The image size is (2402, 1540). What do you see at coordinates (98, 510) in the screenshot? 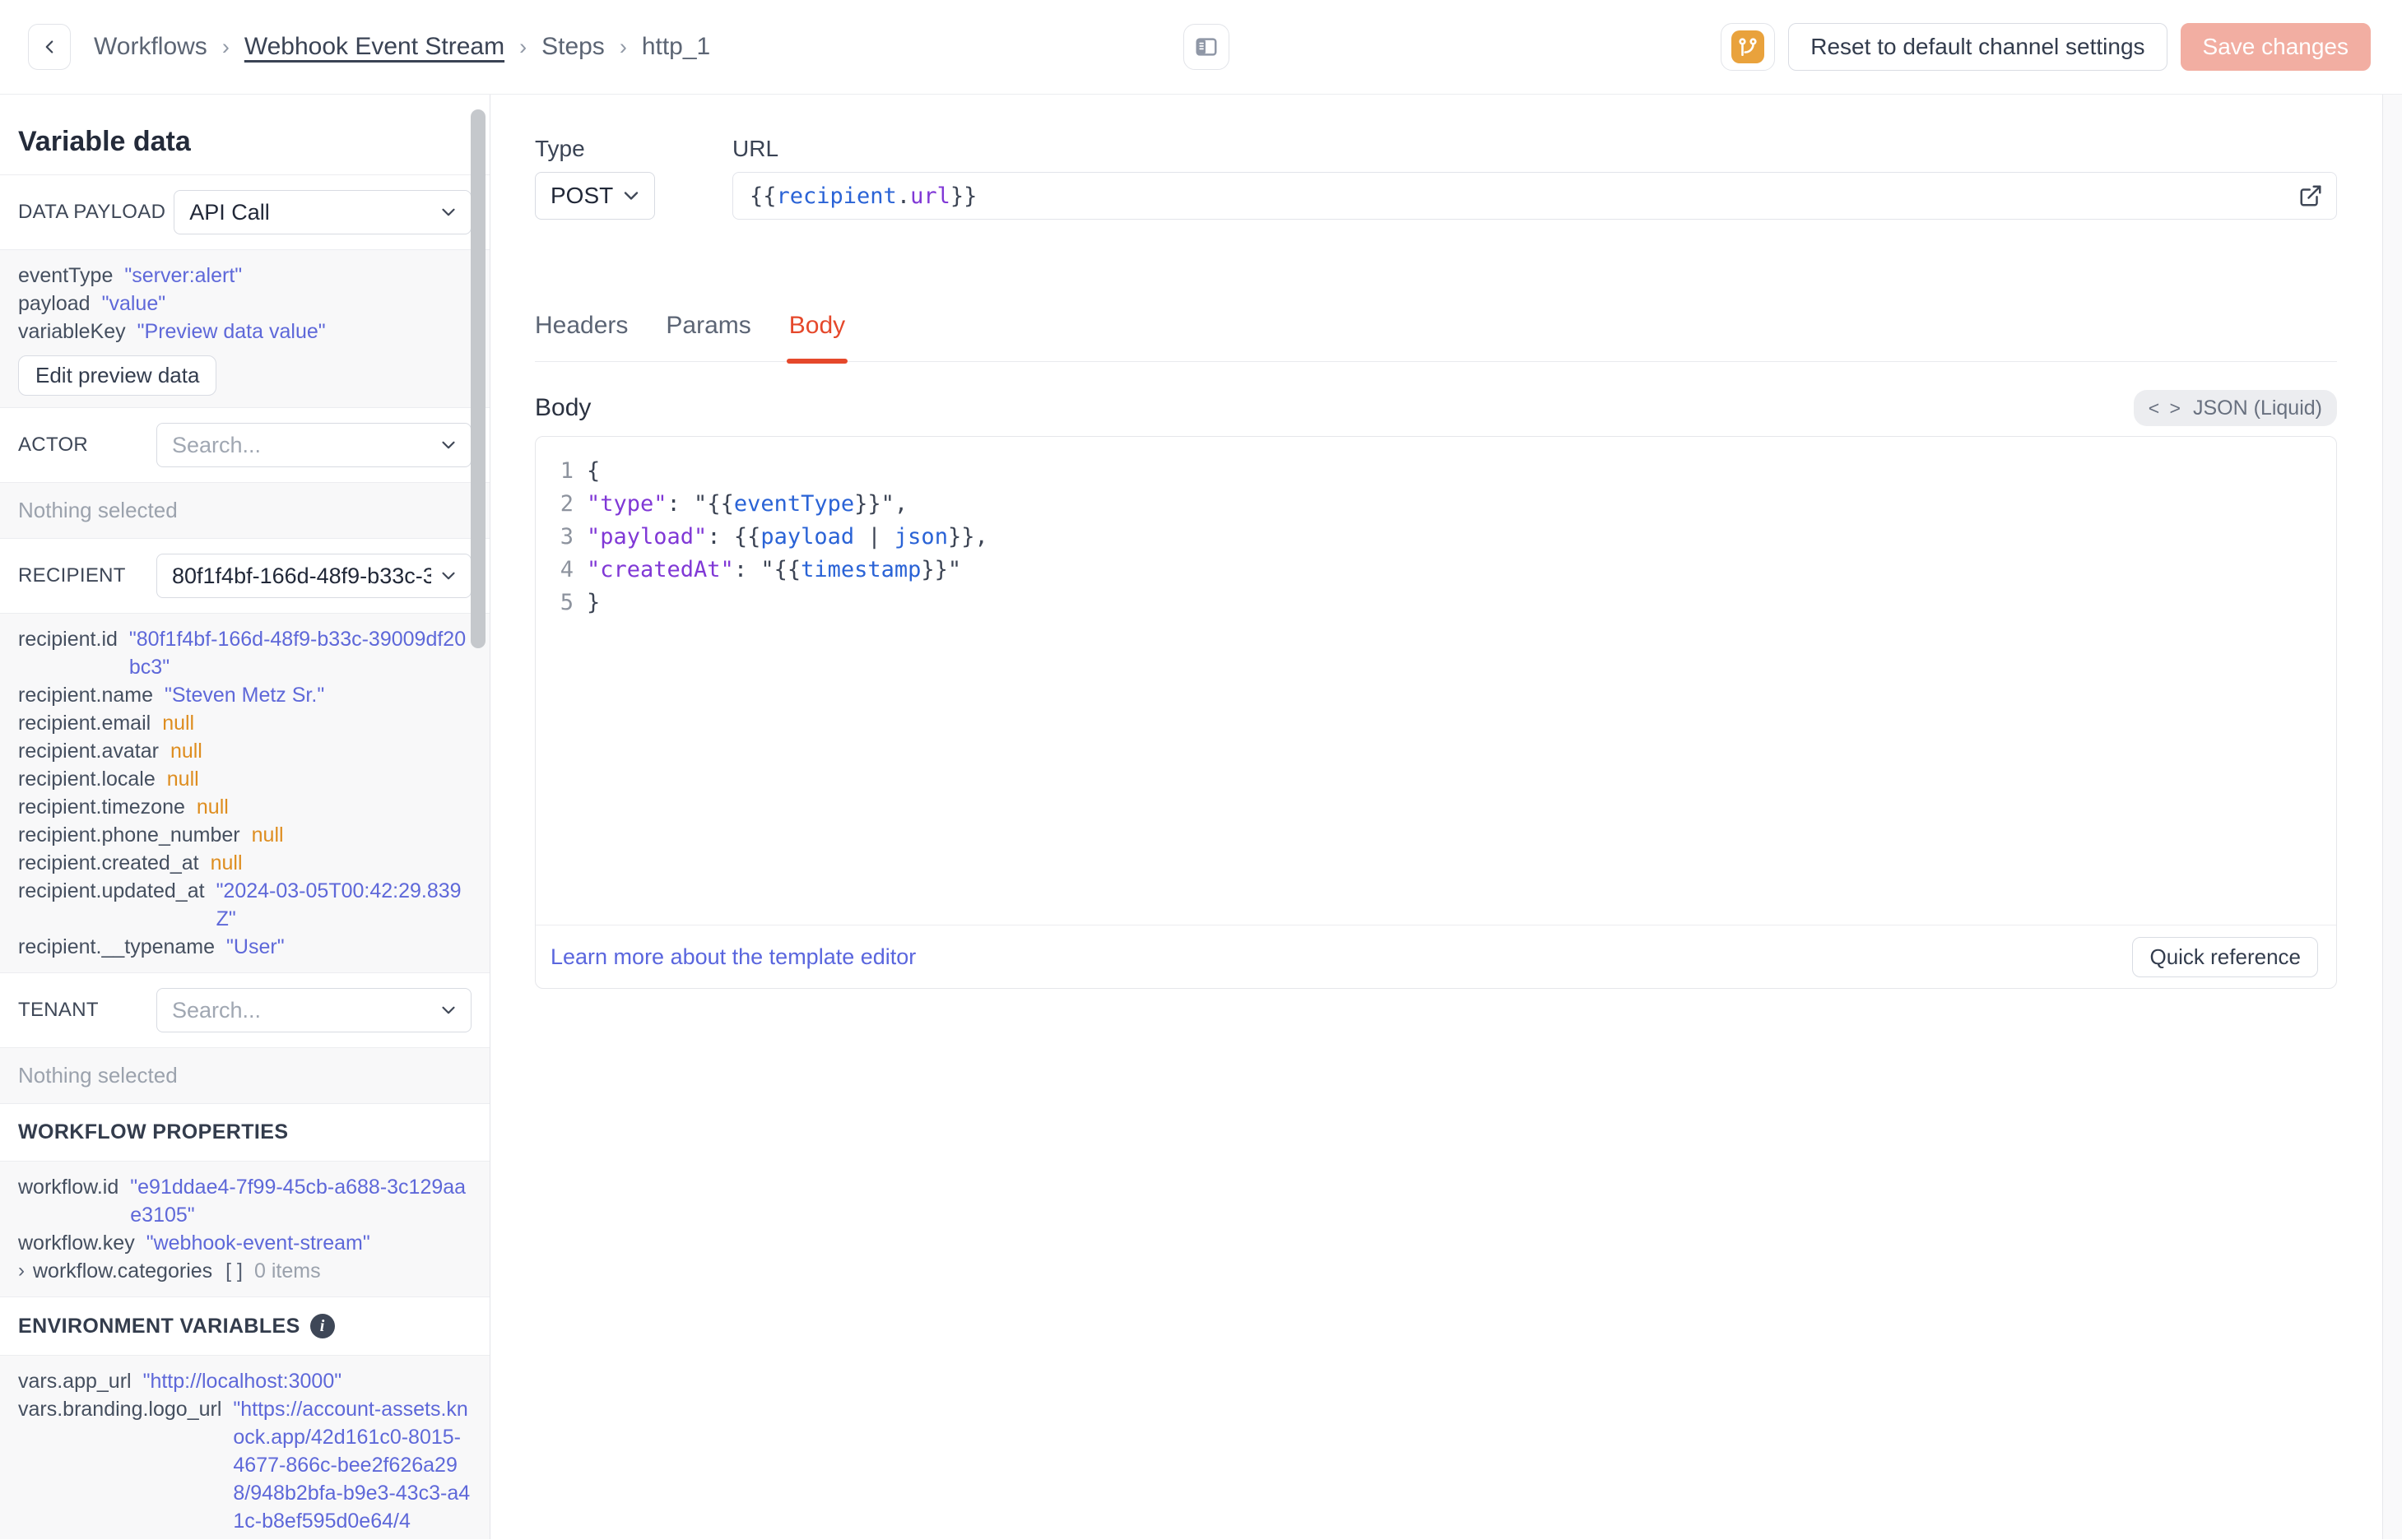
I see `actor-empty-text: Nothing selected` at bounding box center [98, 510].